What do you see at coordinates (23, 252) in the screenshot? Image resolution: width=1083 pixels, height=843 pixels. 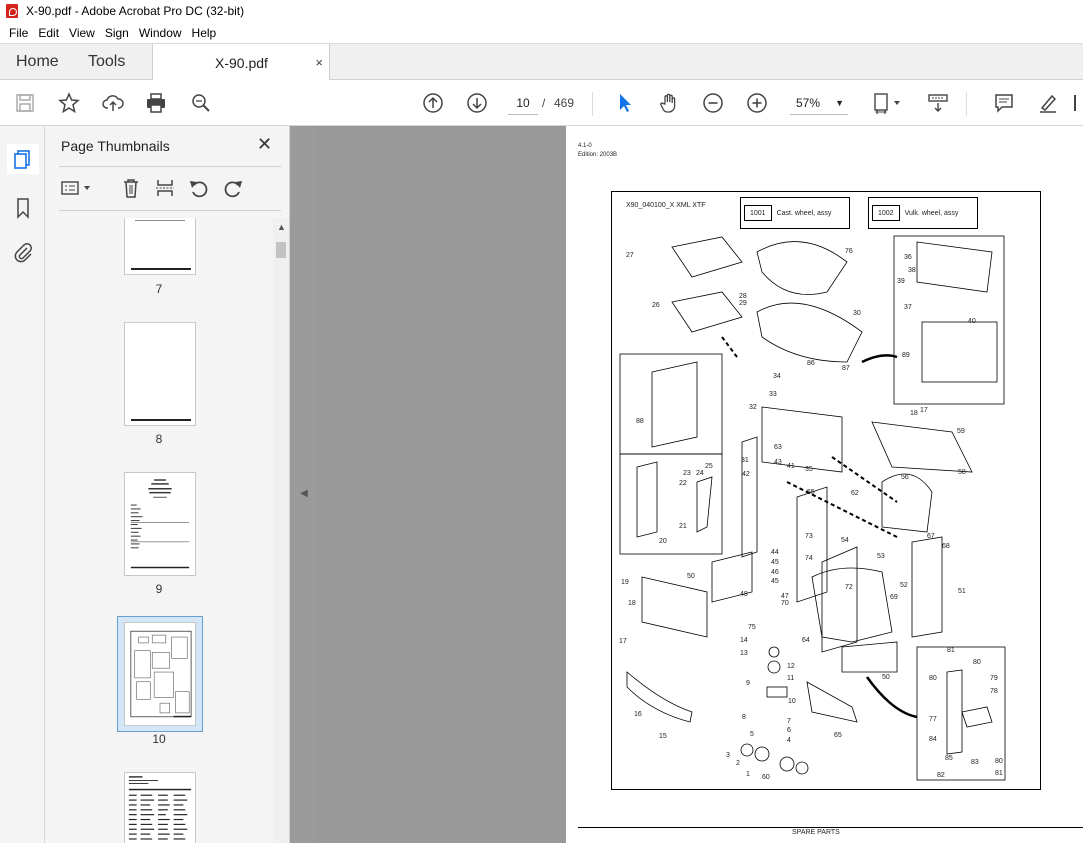 I see `attachment-icon` at bounding box center [23, 252].